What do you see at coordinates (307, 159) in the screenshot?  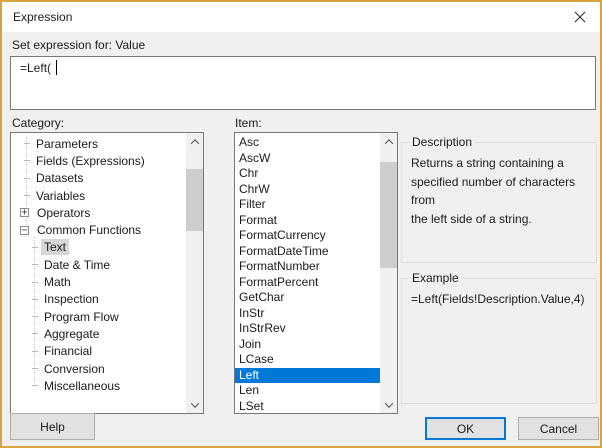 I see `list-item-ascw: AscW` at bounding box center [307, 159].